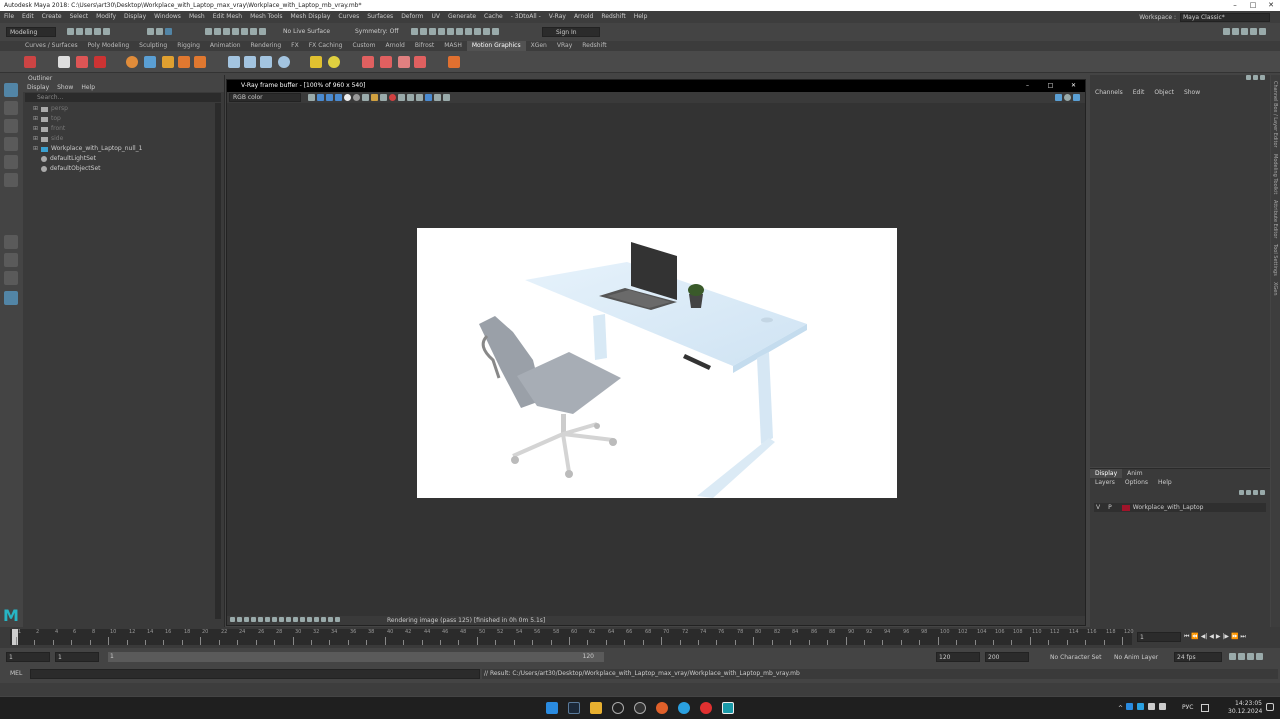 The width and height of the screenshot is (1280, 719). I want to click on menu-surfaces: Surfaces, so click(380, 17).